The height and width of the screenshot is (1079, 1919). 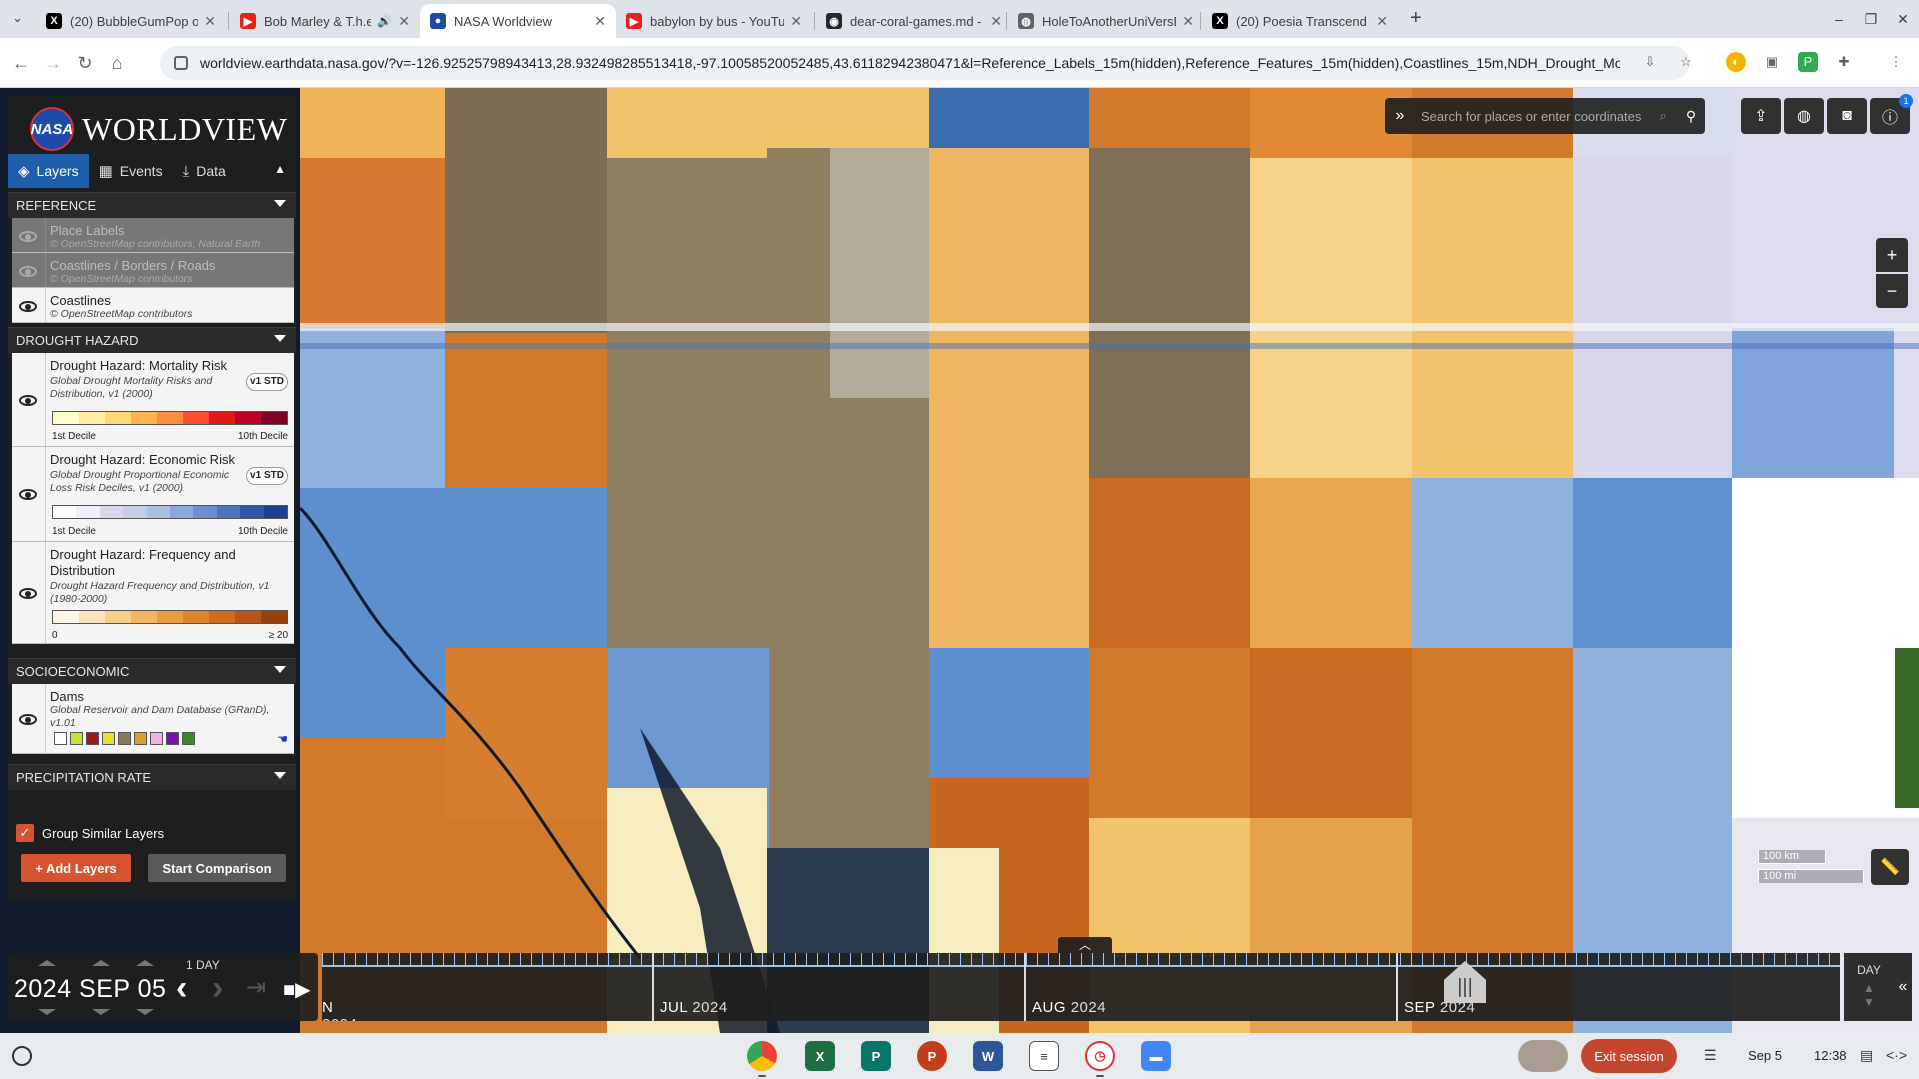 I want to click on extension-icon: ◐, so click(x=1736, y=62).